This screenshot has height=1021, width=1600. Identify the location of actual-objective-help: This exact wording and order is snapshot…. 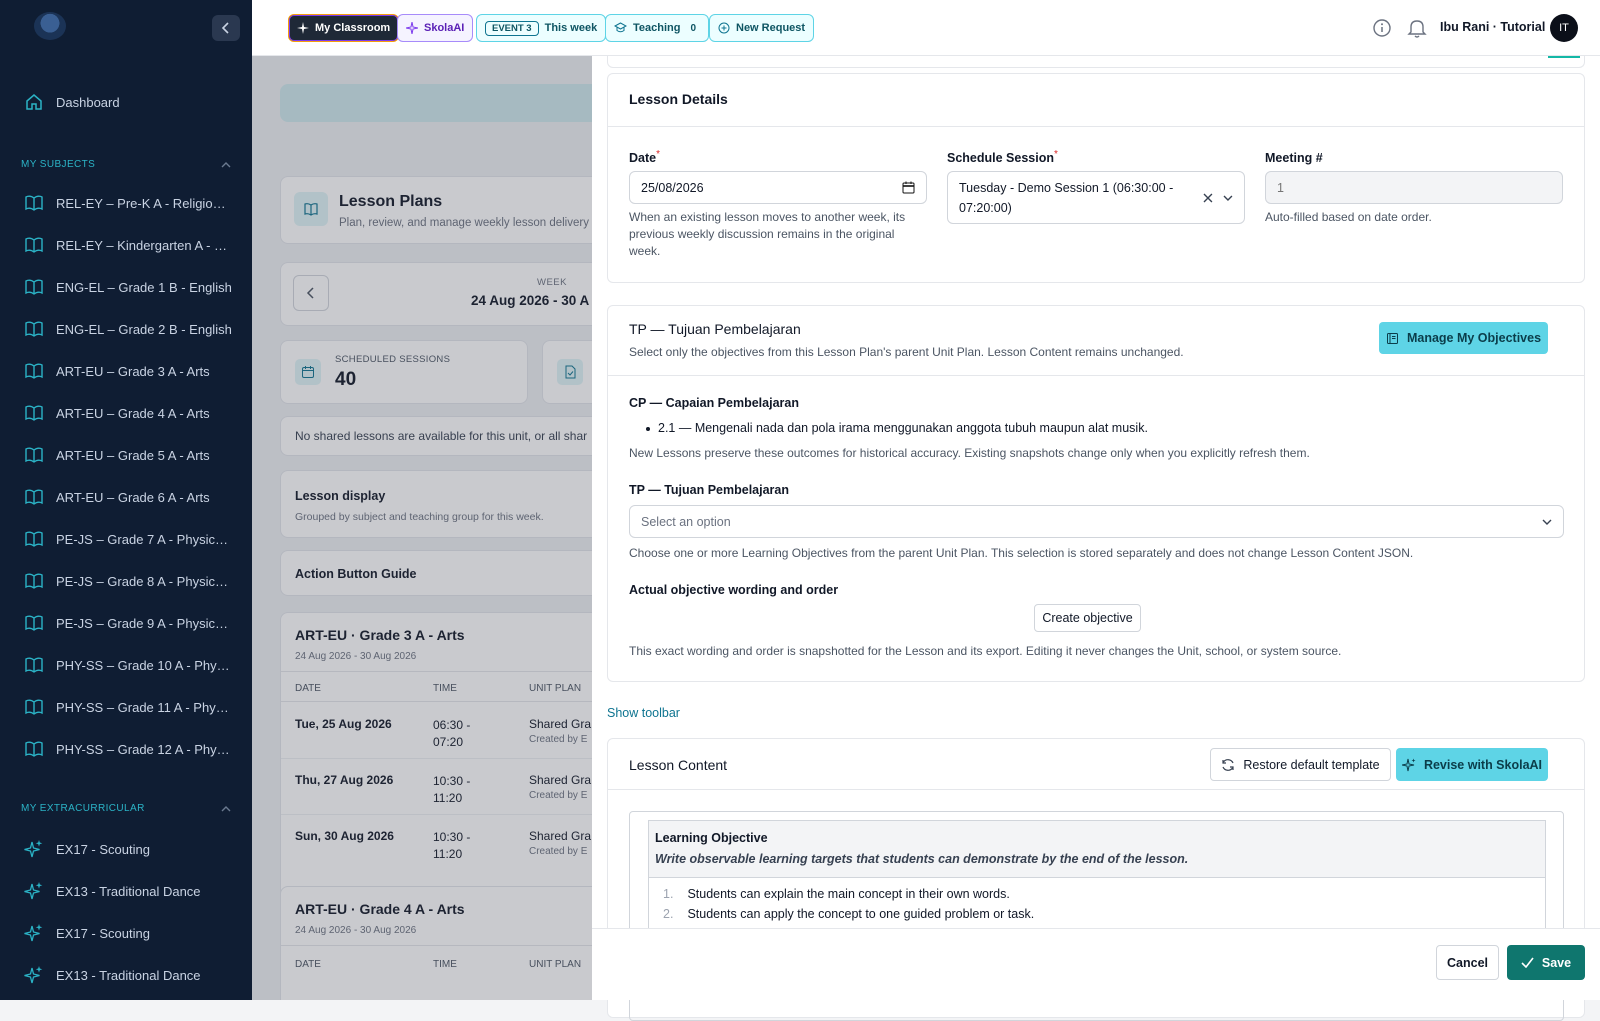
(985, 651).